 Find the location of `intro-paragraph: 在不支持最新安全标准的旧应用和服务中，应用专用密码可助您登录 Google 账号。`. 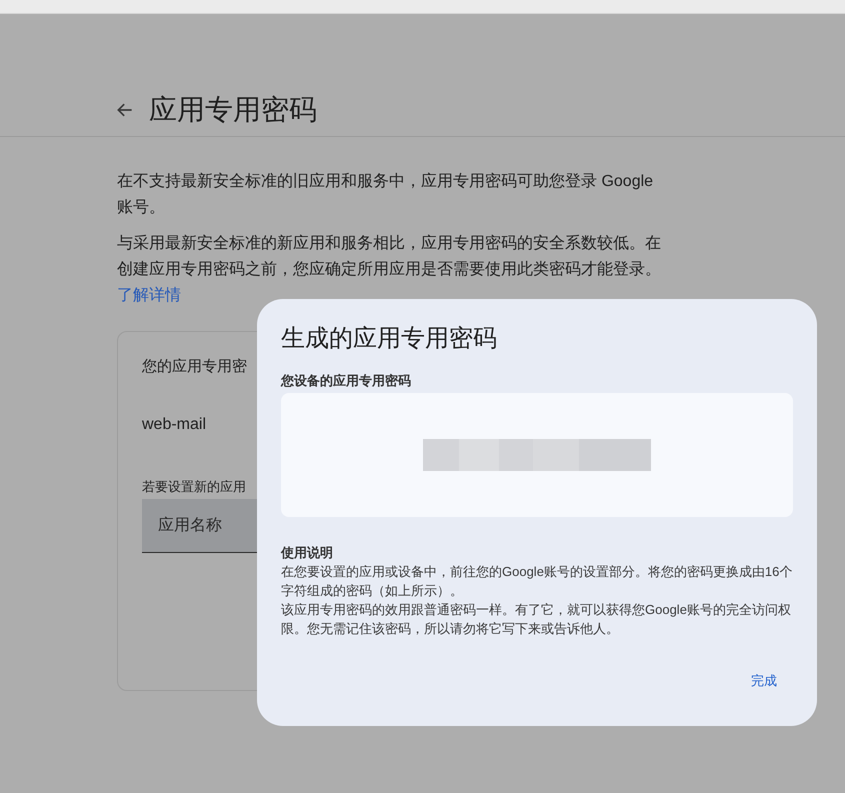

intro-paragraph: 在不支持最新安全标准的旧应用和服务中，应用专用密码可助您登录 Google 账号。 is located at coordinates (385, 195).